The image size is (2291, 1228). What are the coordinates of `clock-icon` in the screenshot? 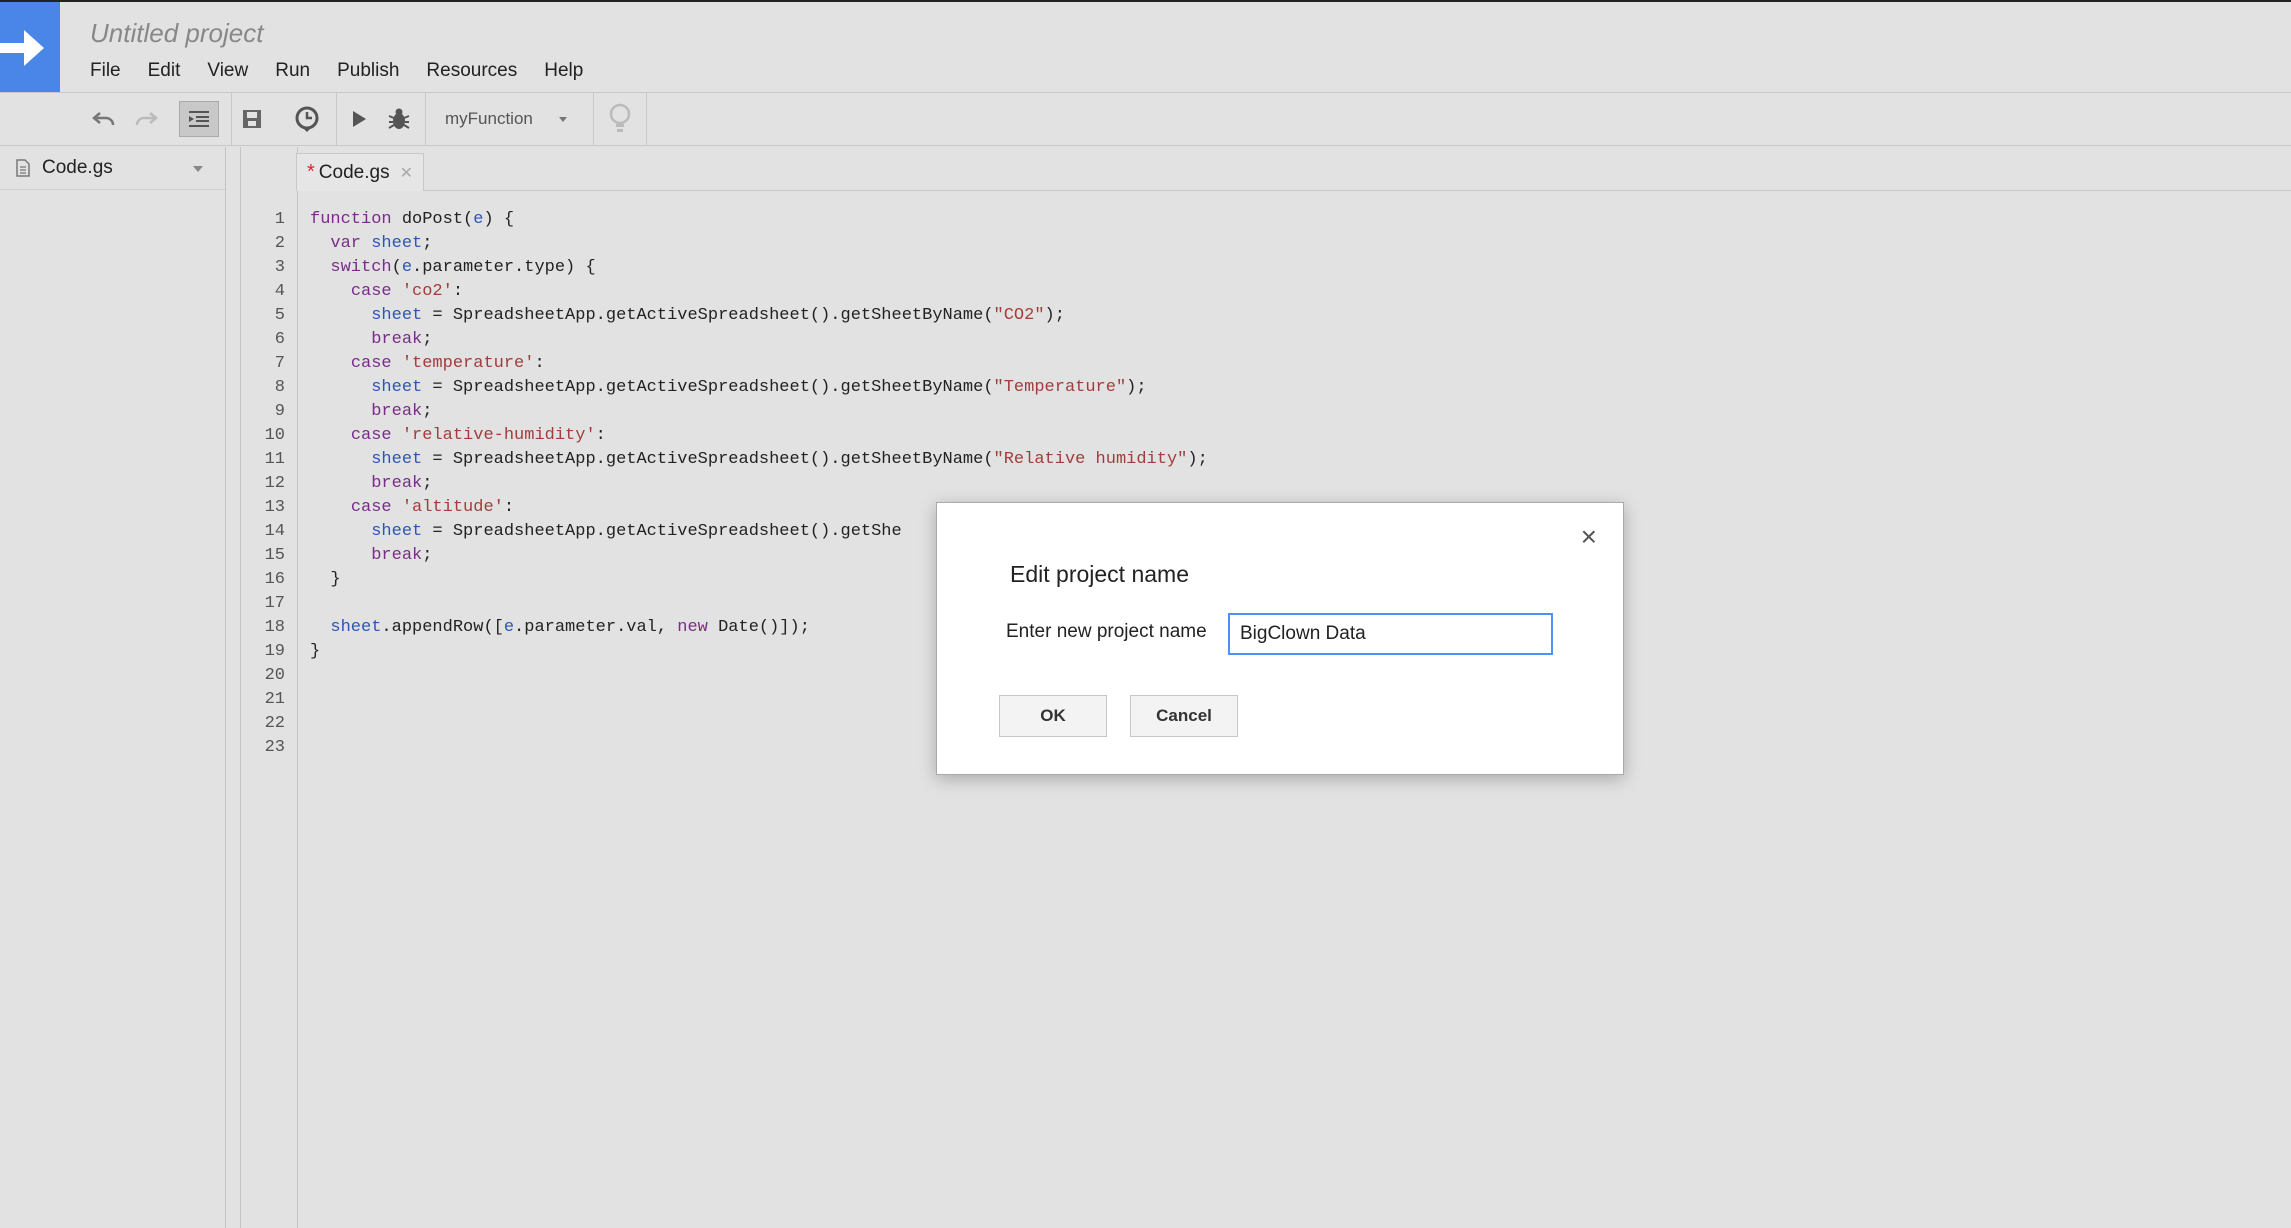 It's located at (307, 119).